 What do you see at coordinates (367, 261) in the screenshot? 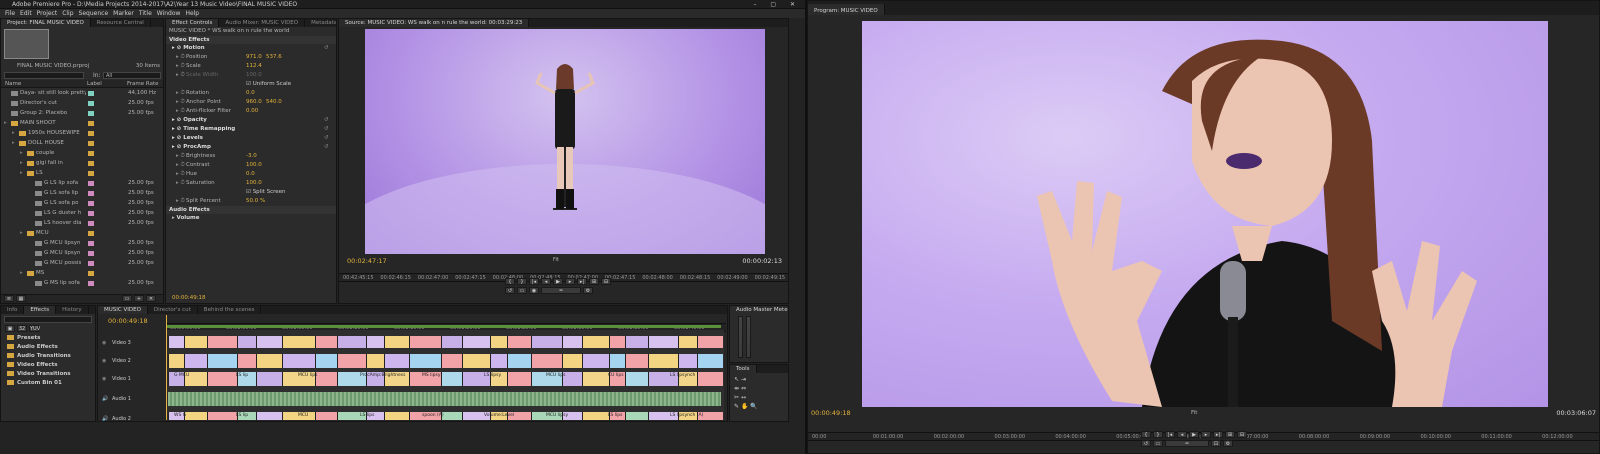
I see `source-timecode-in: 00:02:47:17` at bounding box center [367, 261].